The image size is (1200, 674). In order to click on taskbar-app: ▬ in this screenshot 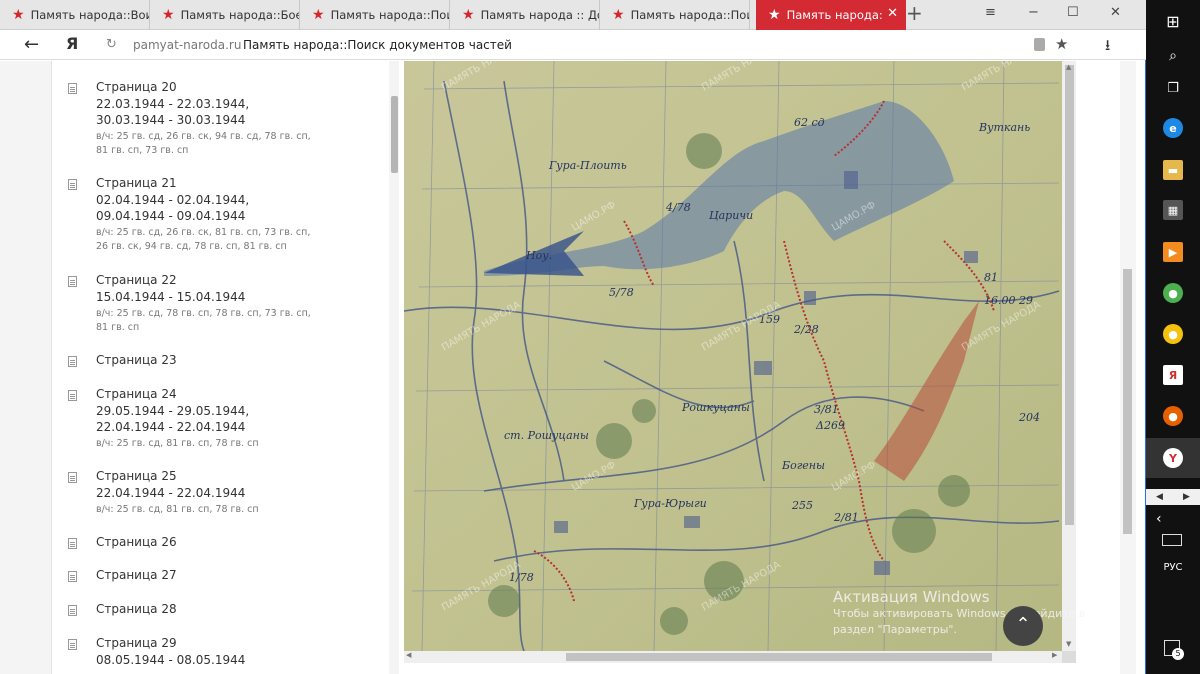, I will do `click(1173, 170)`.